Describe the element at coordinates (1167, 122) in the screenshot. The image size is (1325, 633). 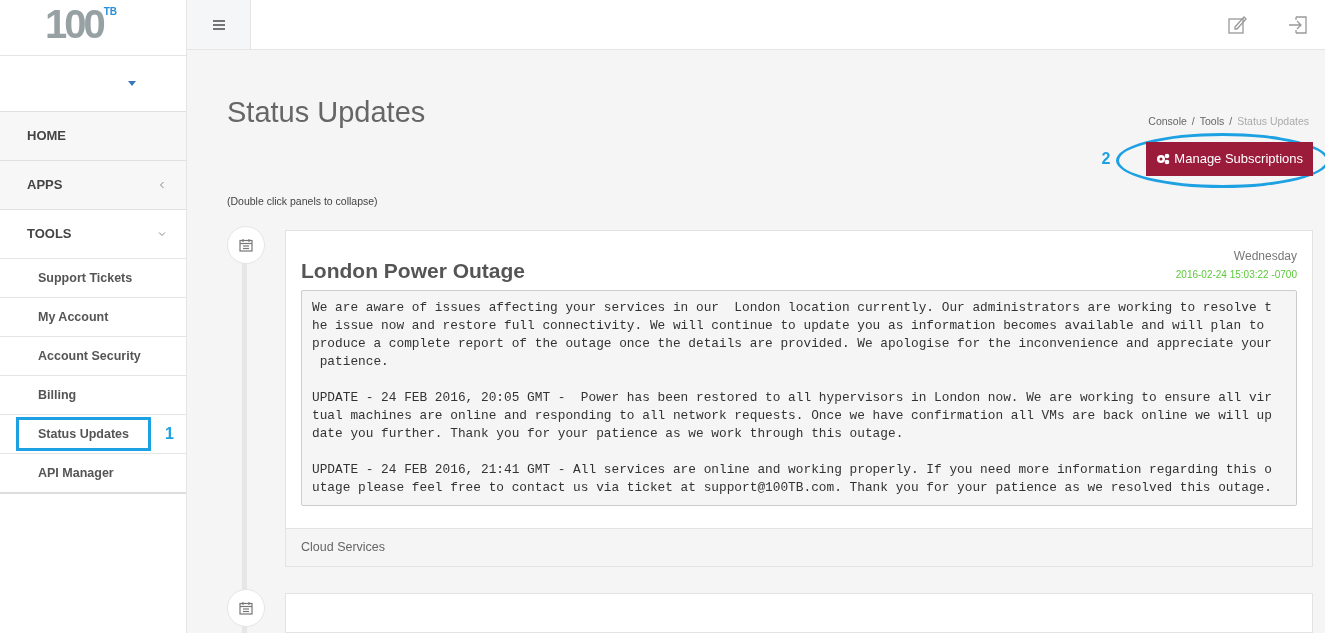
I see `breadcrumb-link: Console` at that location.